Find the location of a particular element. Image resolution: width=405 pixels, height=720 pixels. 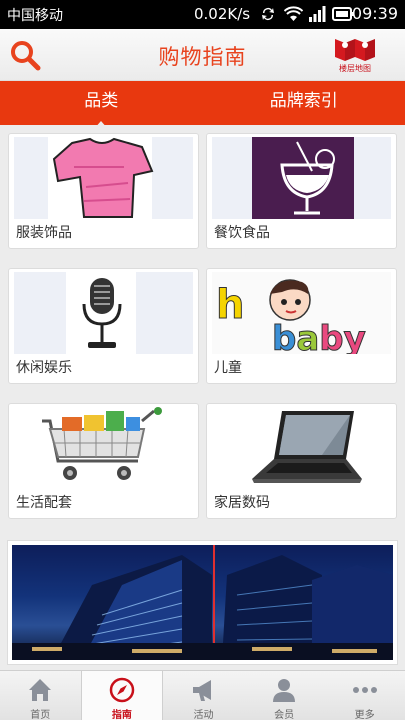

microphone-icon is located at coordinates (101, 313).